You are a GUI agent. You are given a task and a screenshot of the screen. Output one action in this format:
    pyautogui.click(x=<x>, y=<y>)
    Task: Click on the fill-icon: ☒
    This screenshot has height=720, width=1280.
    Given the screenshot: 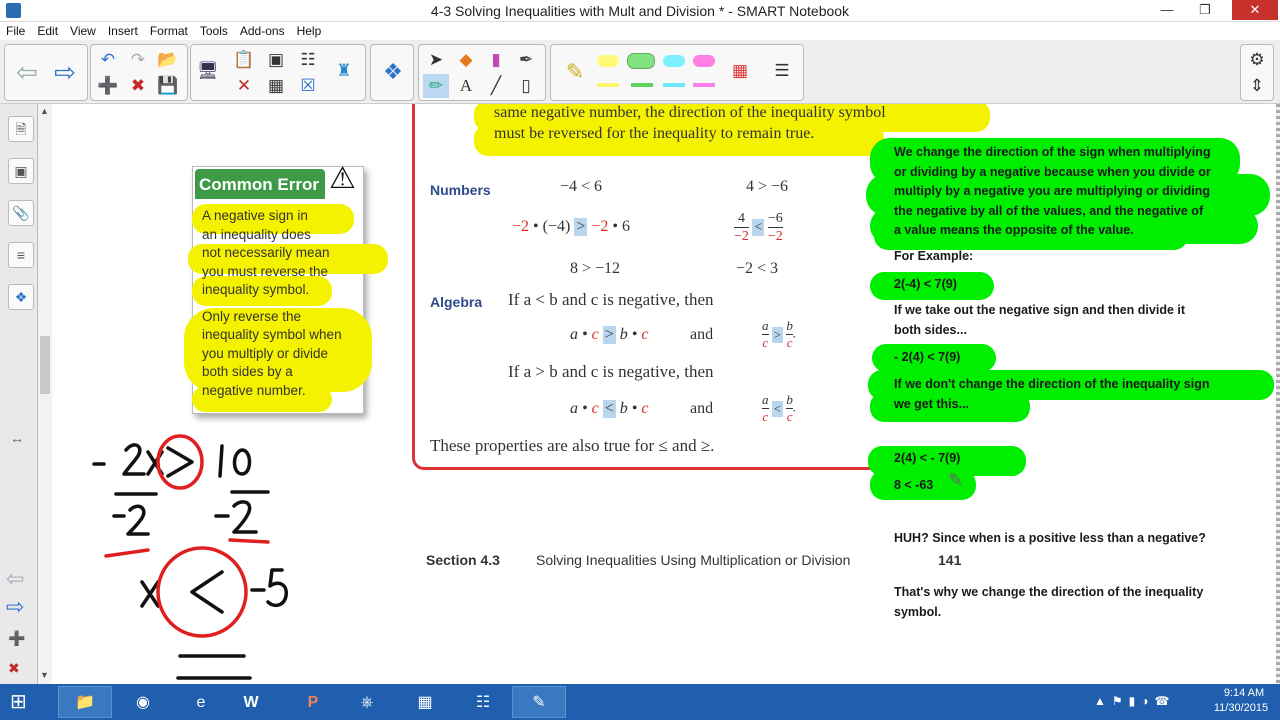 What is the action you would take?
    pyautogui.click(x=308, y=86)
    